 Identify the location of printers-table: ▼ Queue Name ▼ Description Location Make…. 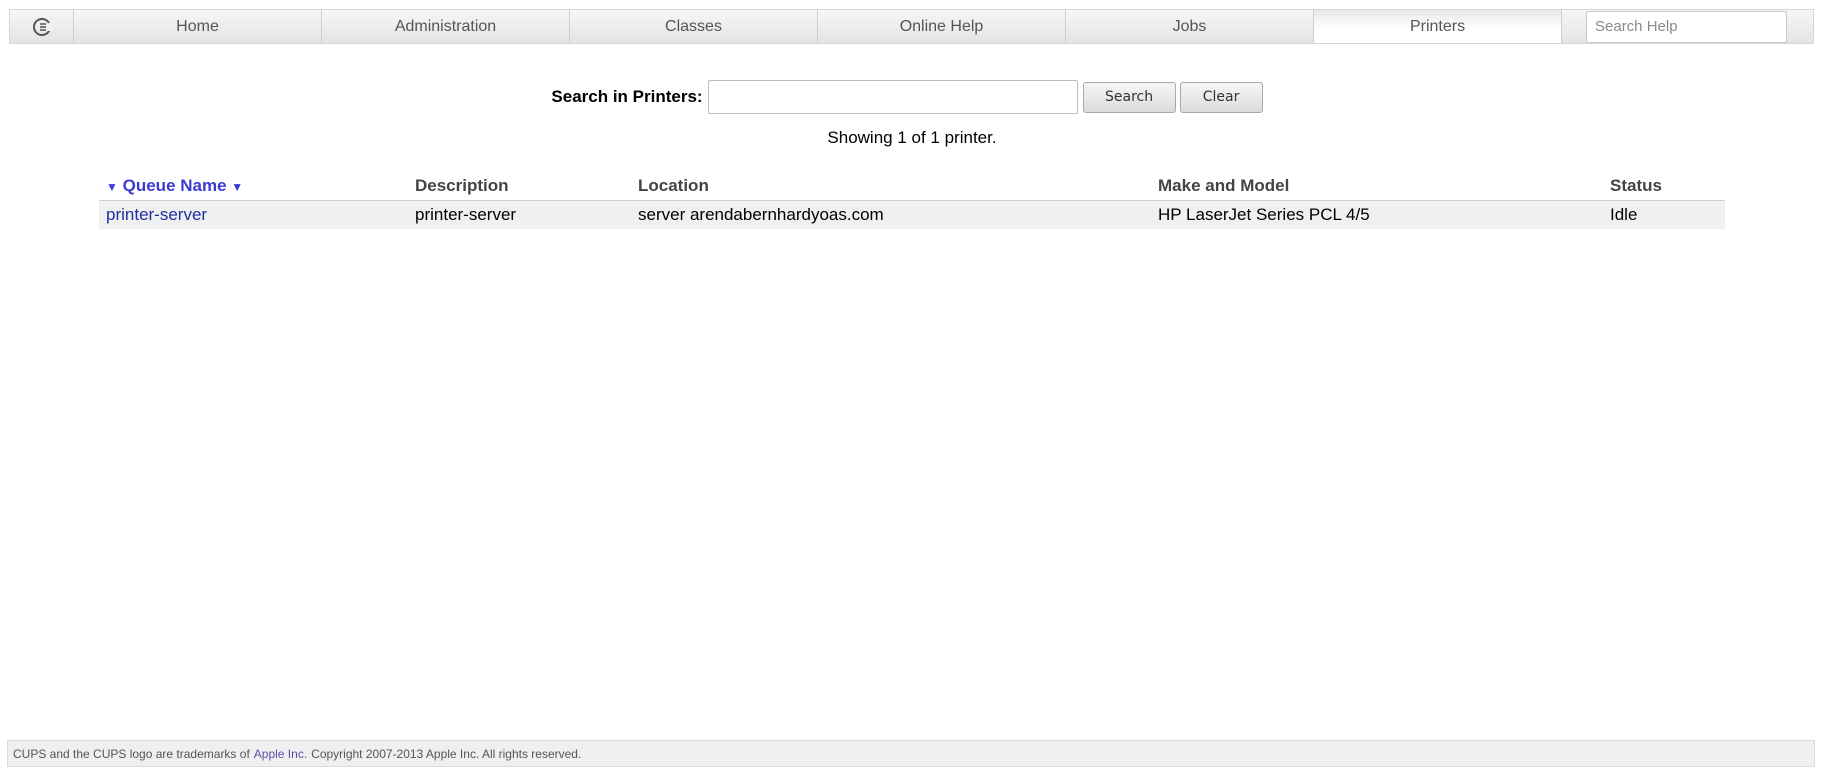
(912, 200).